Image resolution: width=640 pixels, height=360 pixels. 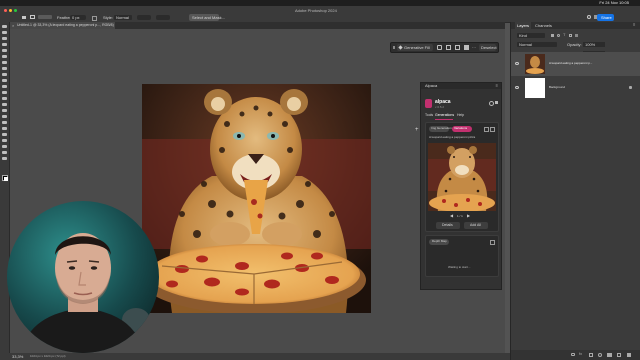 What do you see at coordinates (575, 88) in the screenshot?
I see `layer-row: Background` at bounding box center [575, 88].